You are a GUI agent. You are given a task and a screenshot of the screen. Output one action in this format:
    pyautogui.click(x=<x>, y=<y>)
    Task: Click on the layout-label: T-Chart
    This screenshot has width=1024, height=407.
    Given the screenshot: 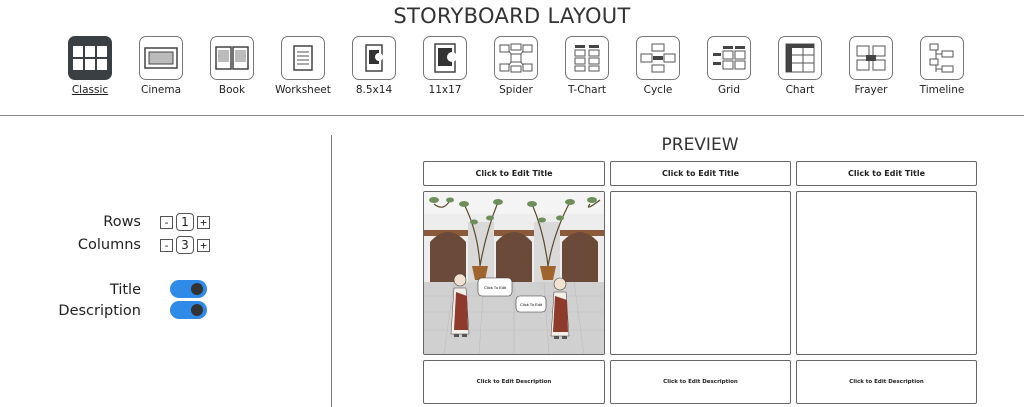 What is the action you would take?
    pyautogui.click(x=587, y=90)
    